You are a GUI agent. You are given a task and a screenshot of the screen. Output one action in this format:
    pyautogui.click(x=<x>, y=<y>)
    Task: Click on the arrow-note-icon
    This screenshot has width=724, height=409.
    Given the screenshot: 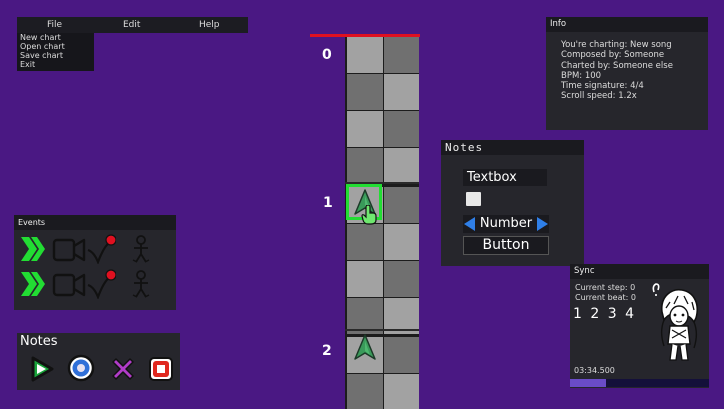 What is the action you would take?
    pyautogui.click(x=365, y=348)
    